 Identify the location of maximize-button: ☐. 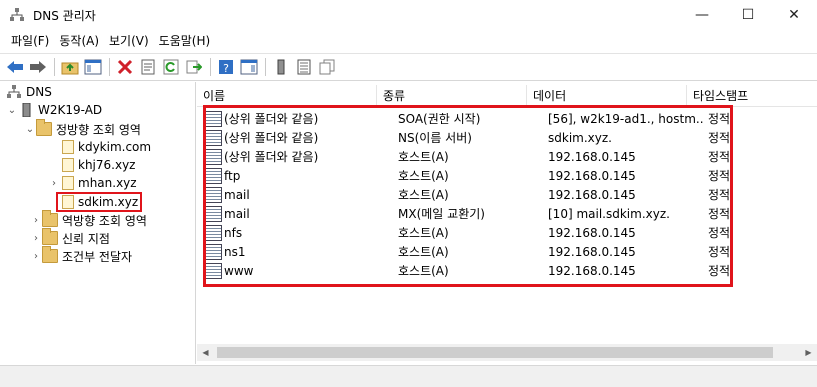
(748, 15).